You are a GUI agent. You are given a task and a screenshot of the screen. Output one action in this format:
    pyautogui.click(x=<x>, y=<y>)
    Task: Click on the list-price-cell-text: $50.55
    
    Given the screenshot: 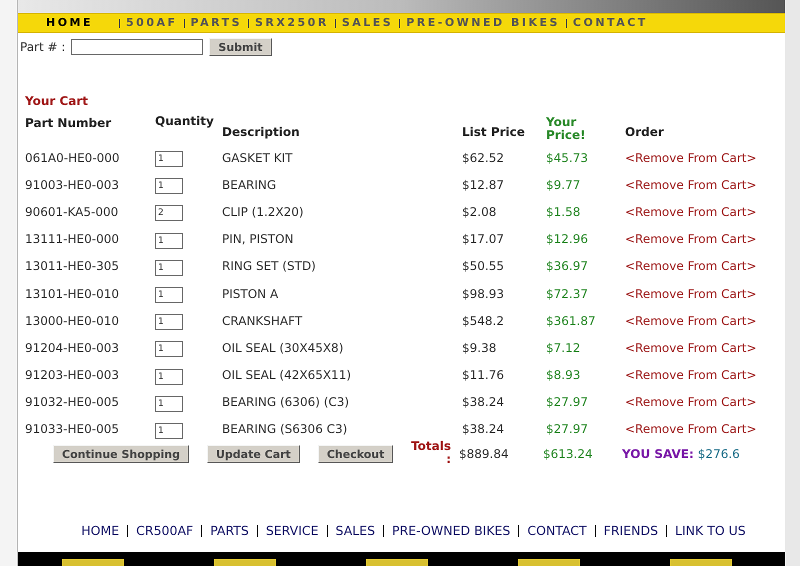 What is the action you would take?
    pyautogui.click(x=483, y=267)
    